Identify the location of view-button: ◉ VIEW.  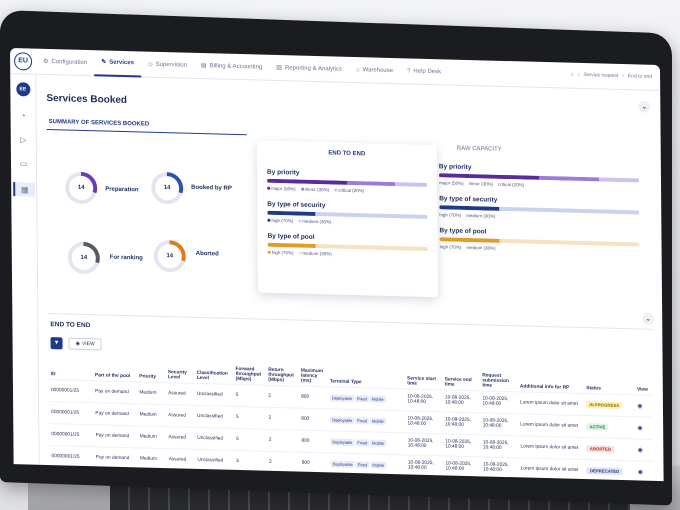
(85, 344).